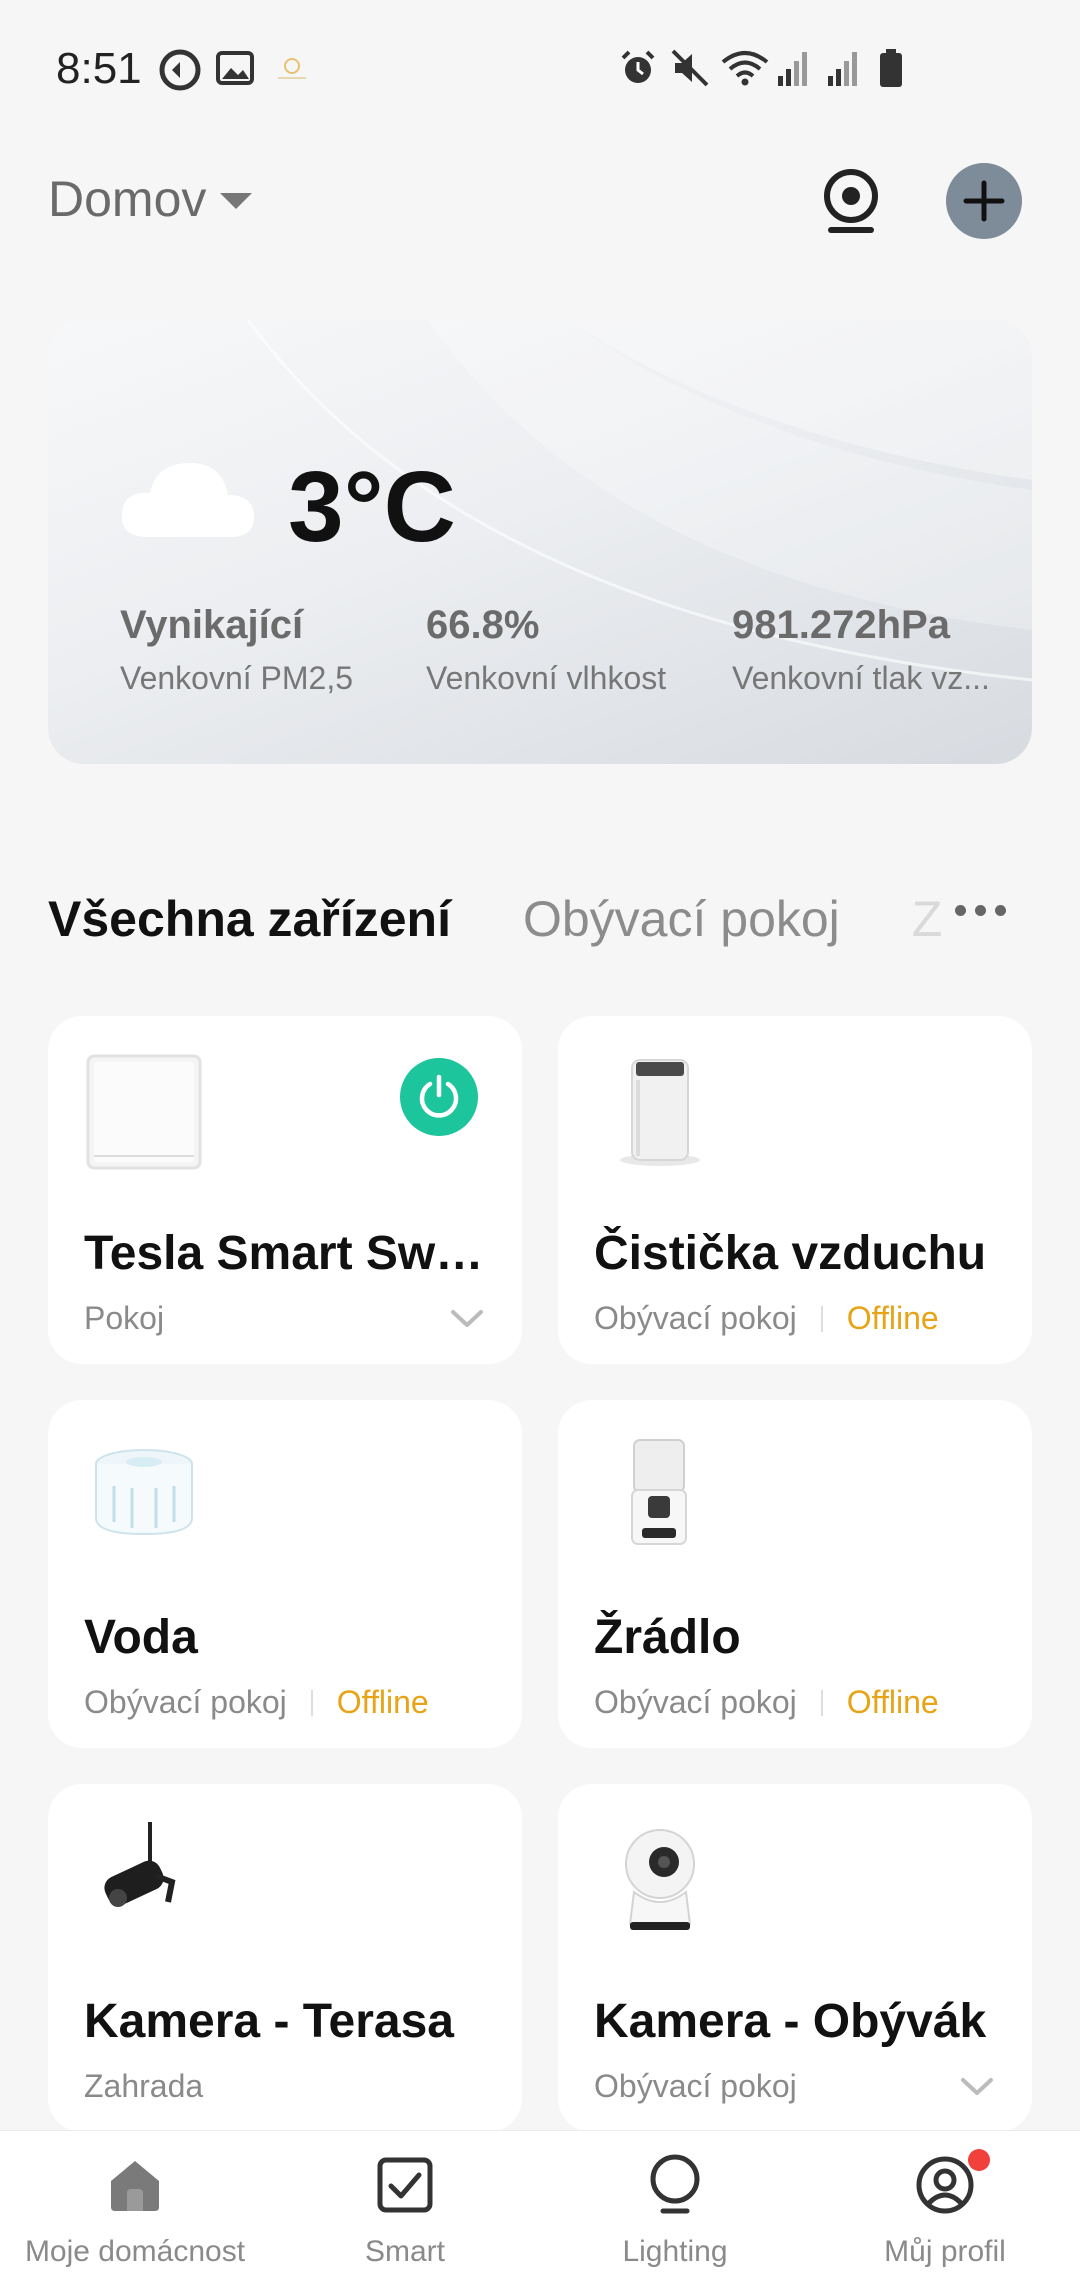 Image resolution: width=1080 pixels, height=2280 pixels. Describe the element at coordinates (144, 1492) in the screenshot. I see `water-fountain-icon` at that location.